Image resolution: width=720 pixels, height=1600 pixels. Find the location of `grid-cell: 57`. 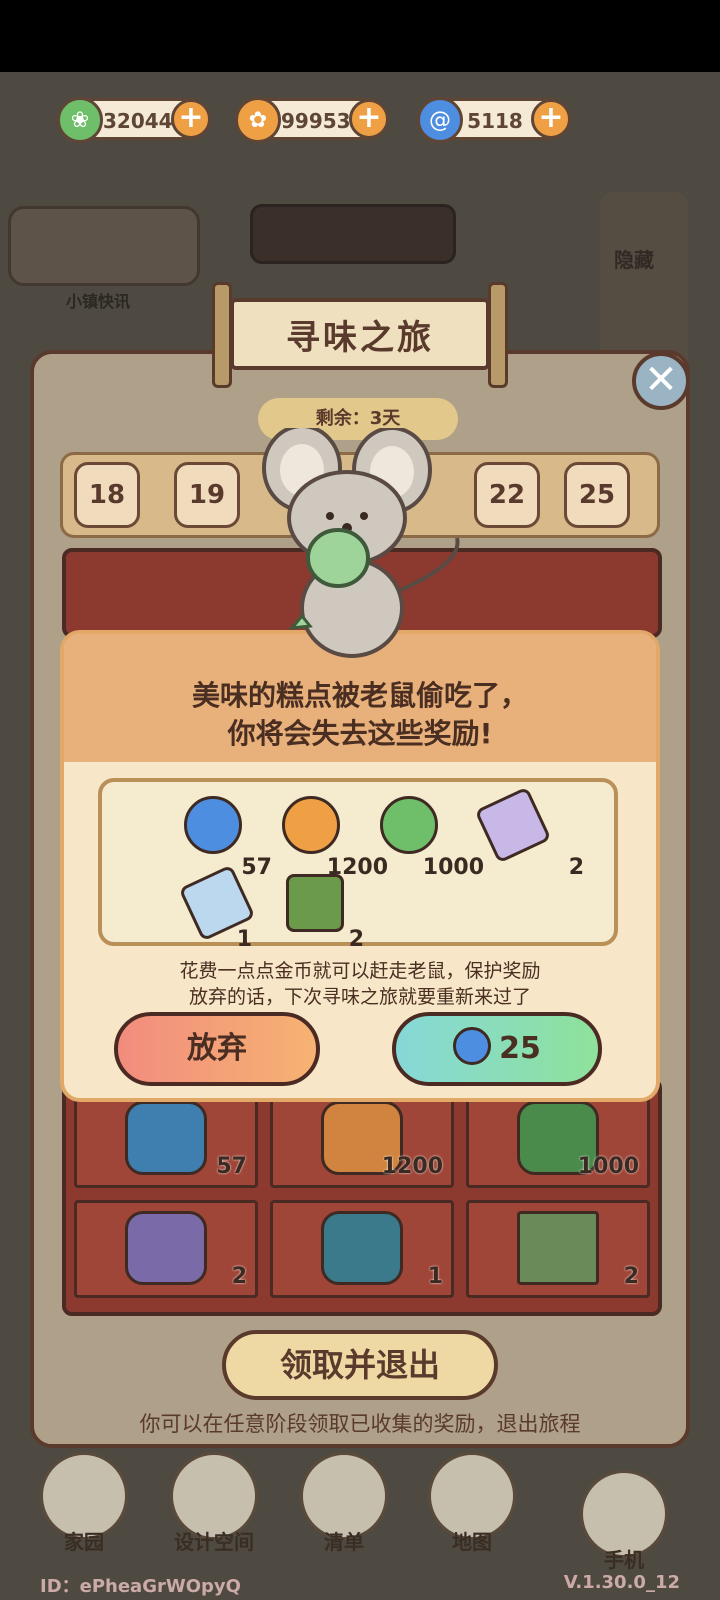

grid-cell: 57 is located at coordinates (166, 1139).